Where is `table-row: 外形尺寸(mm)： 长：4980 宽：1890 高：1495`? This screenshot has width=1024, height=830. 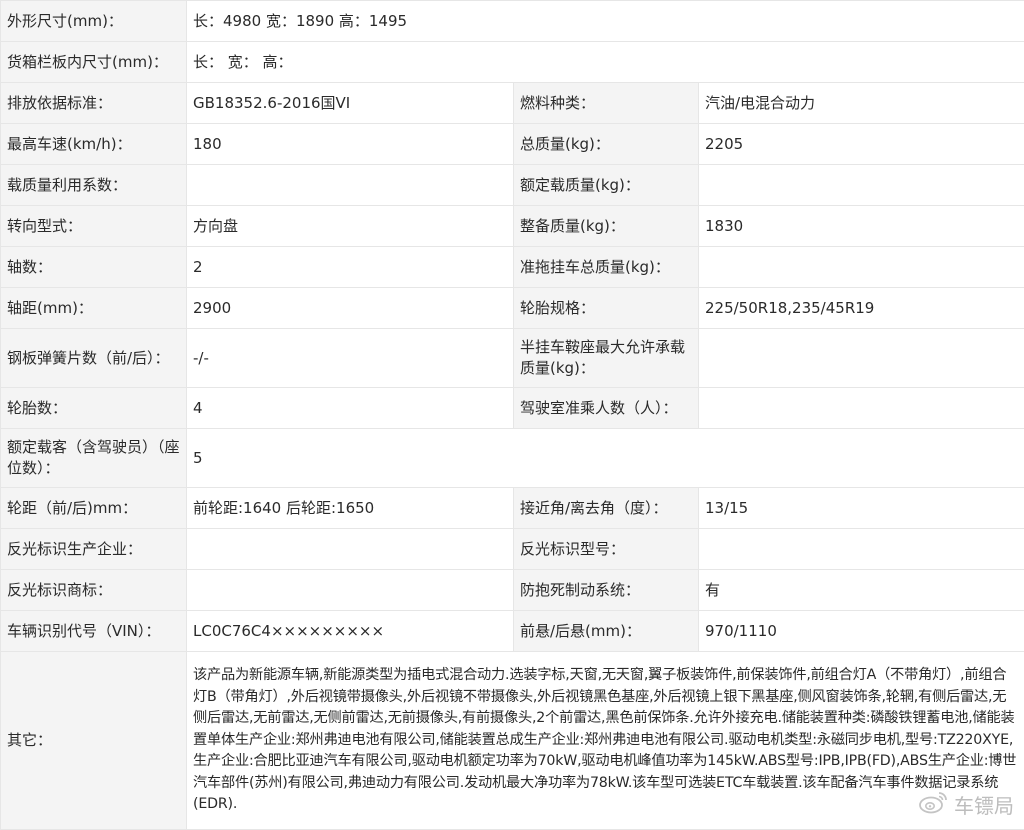
table-row: 外形尺寸(mm)： 长：4980 宽：1890 高：1495 is located at coordinates (512, 21).